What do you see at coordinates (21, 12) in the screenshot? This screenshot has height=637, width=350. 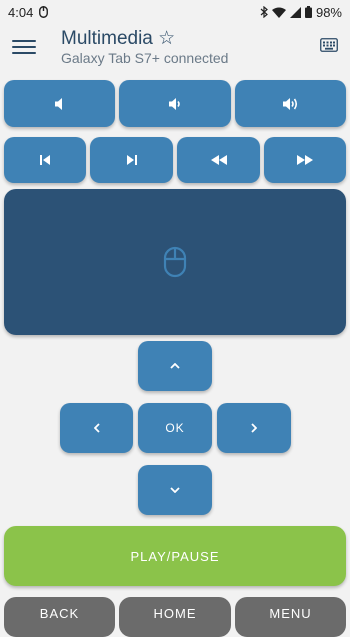 I see `status-time: 4:04` at bounding box center [21, 12].